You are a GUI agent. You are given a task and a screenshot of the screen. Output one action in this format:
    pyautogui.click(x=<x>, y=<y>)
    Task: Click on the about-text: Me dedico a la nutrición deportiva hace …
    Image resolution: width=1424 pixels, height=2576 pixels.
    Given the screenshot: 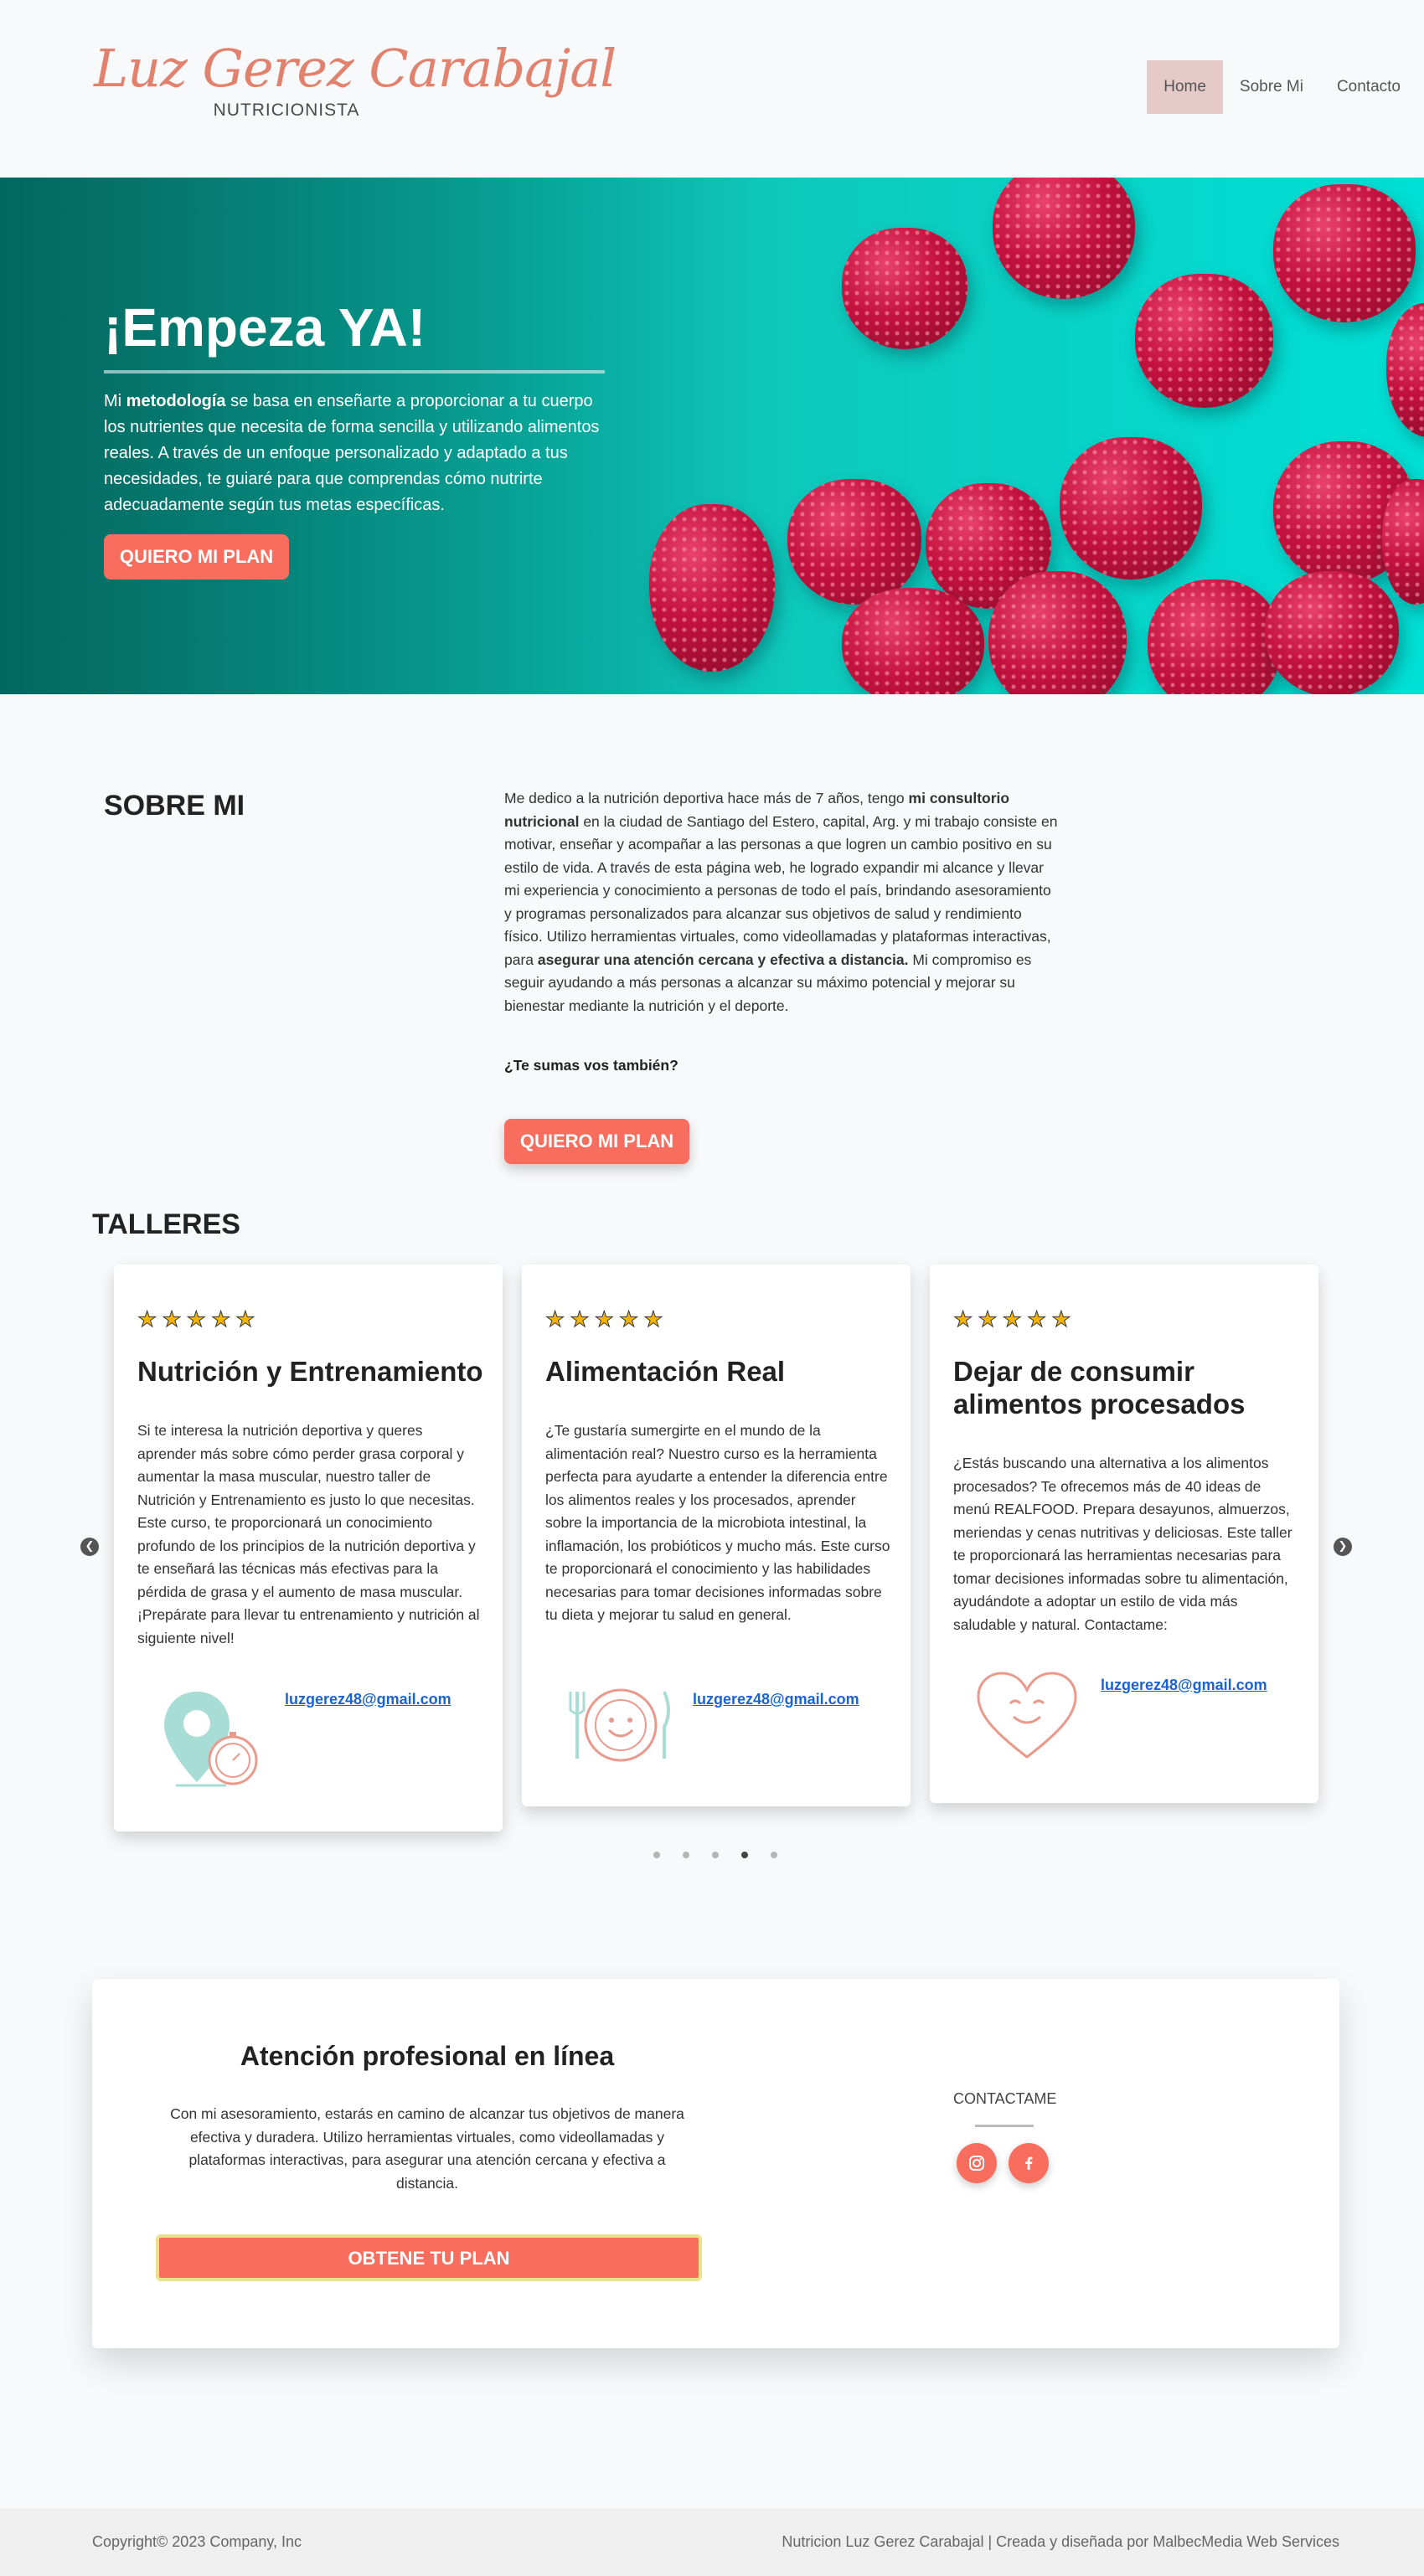 What is the action you would take?
    pyautogui.click(x=781, y=902)
    